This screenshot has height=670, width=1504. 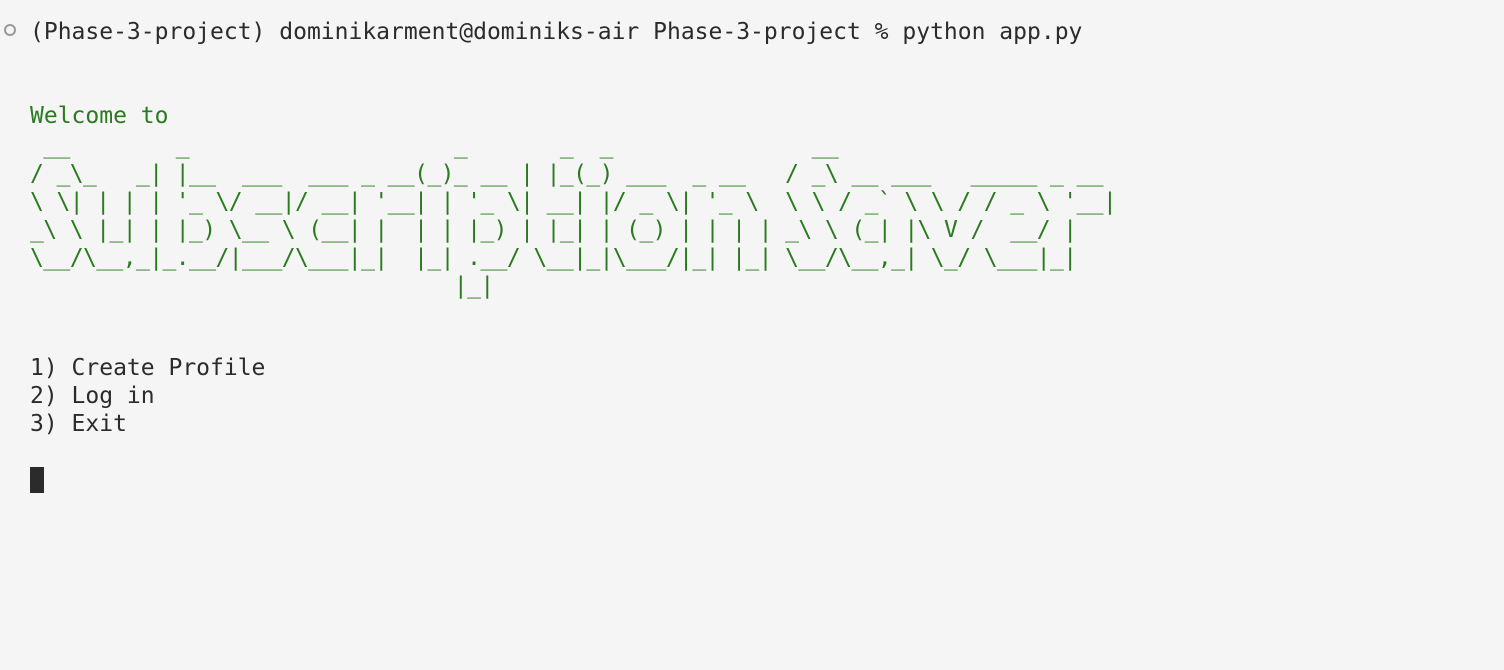 What do you see at coordinates (92, 396) in the screenshot?
I see `menu-item-log-in: 2) Log in` at bounding box center [92, 396].